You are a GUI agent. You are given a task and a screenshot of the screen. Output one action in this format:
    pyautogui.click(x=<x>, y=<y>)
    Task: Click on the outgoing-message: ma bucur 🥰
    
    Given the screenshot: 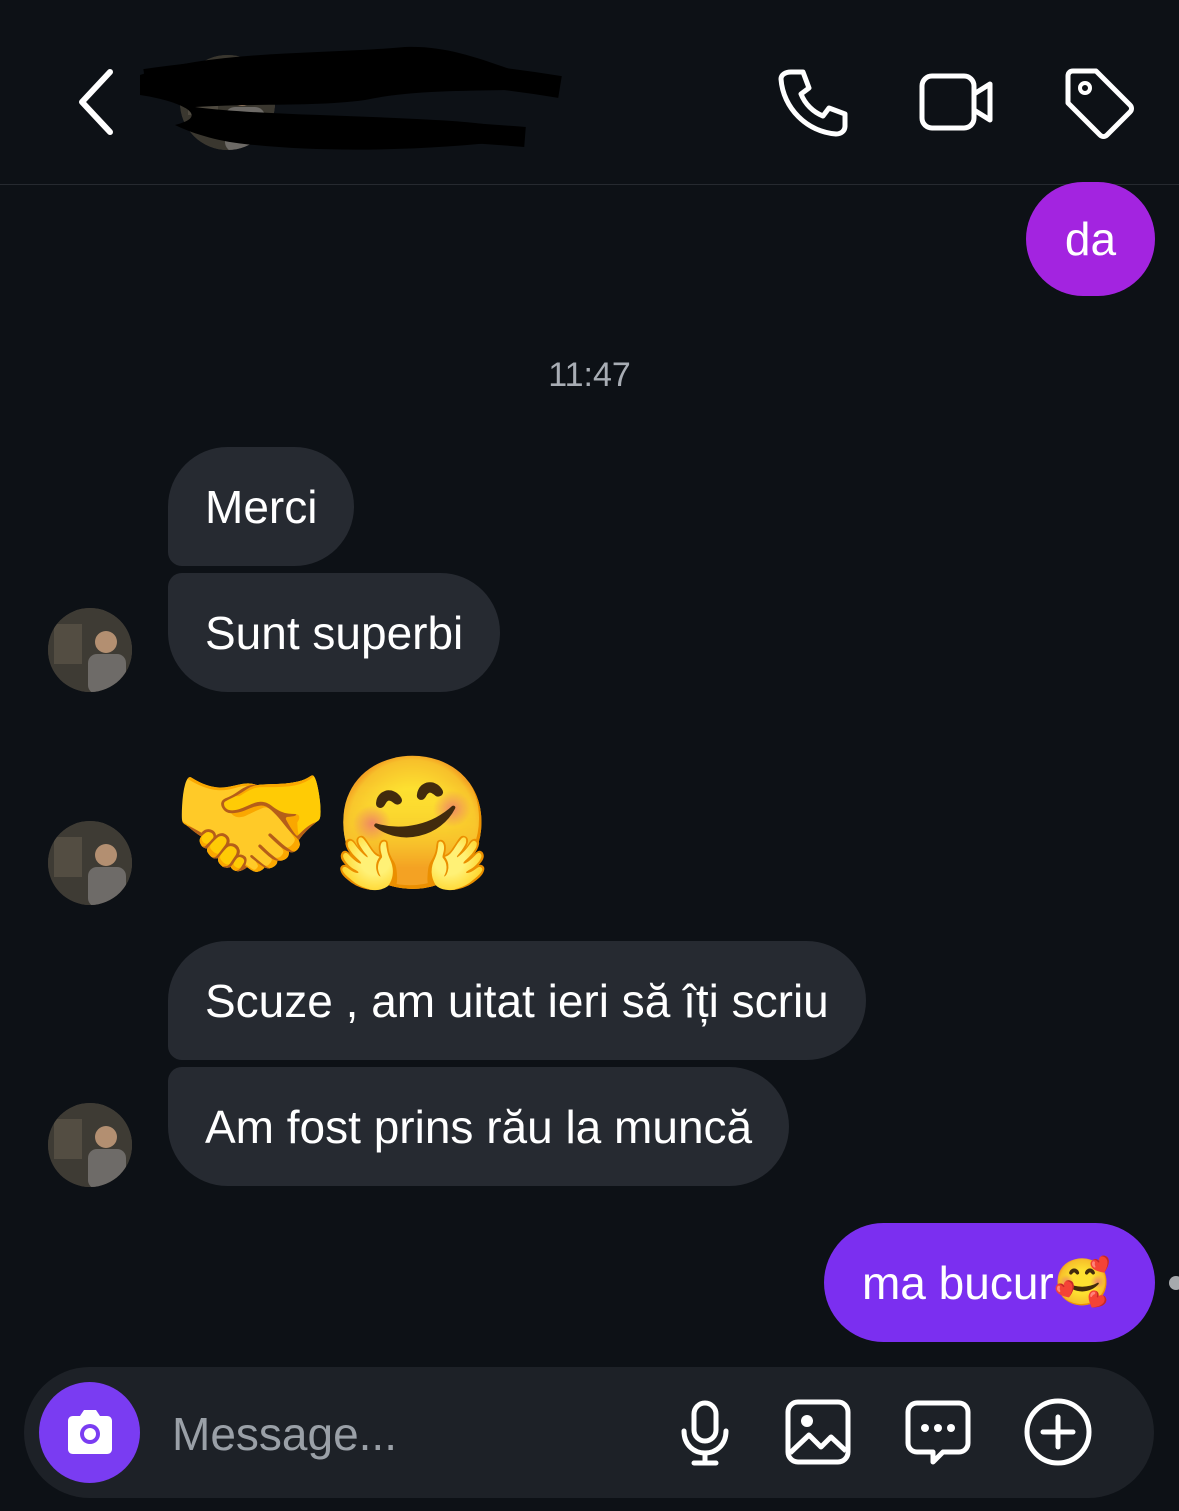 What is the action you would take?
    pyautogui.click(x=989, y=1282)
    